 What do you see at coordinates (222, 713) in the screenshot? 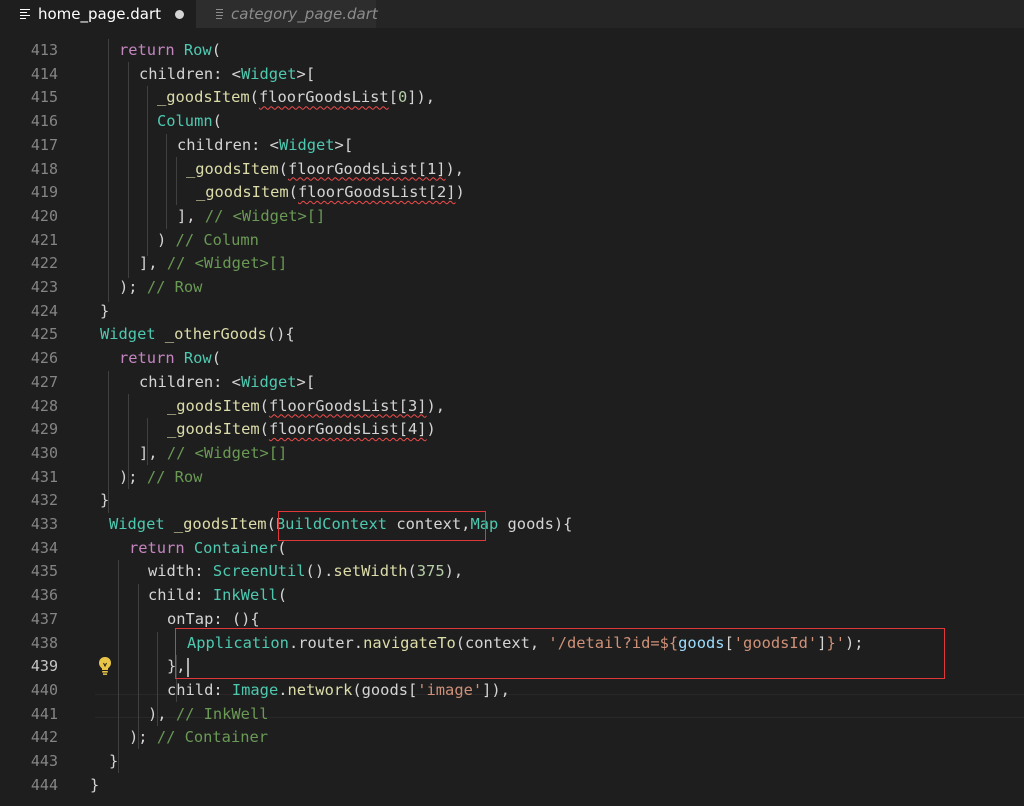
I see `code-token: // InkWell` at bounding box center [222, 713].